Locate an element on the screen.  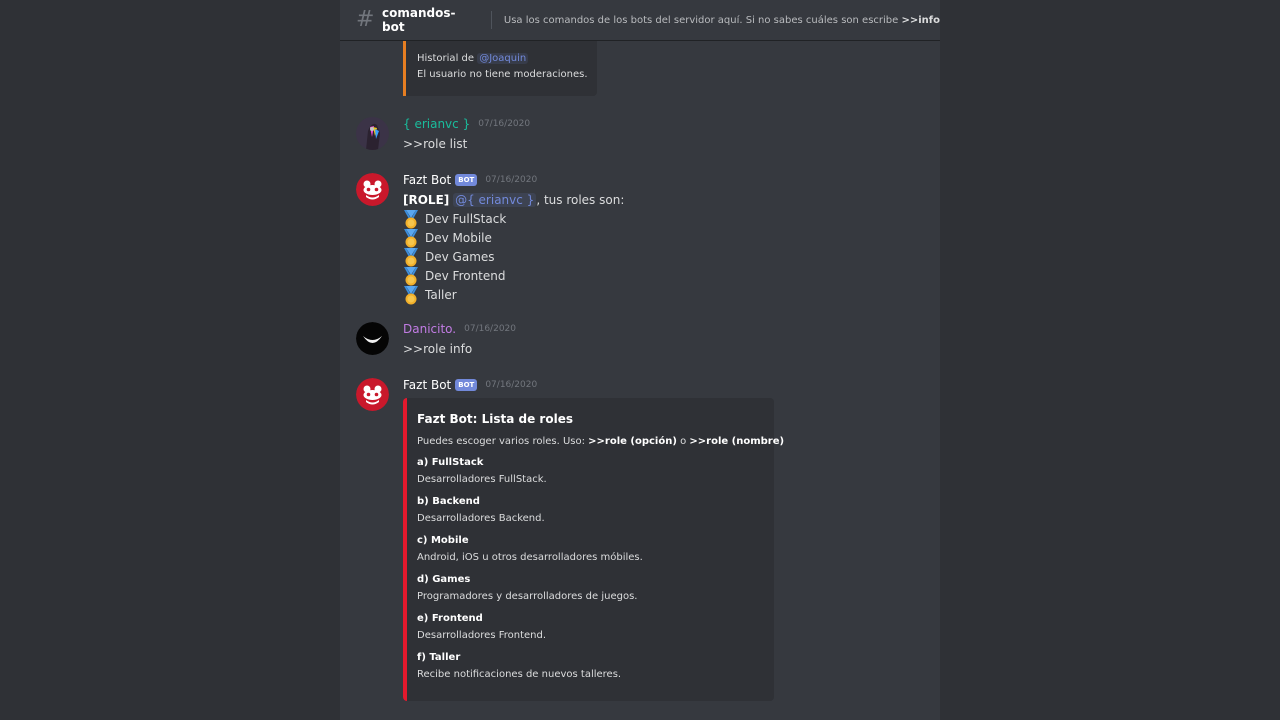
role-name: Dev FullStack is located at coordinates (466, 219).